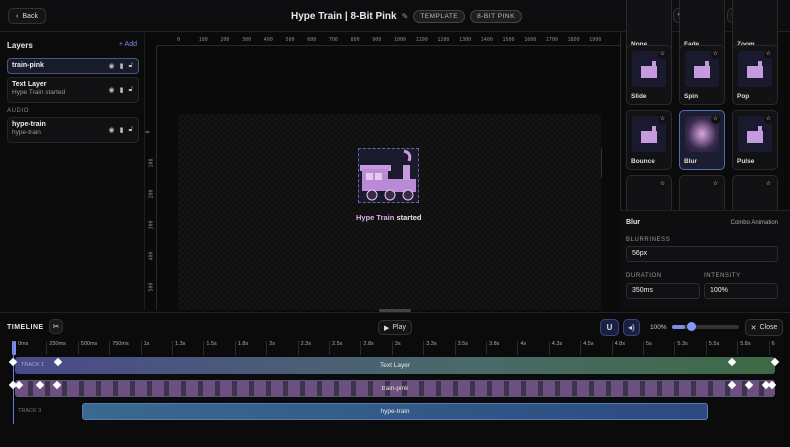  What do you see at coordinates (241, 348) in the screenshot?
I see `timeline-tick-label: 1.8s` at bounding box center [241, 348].